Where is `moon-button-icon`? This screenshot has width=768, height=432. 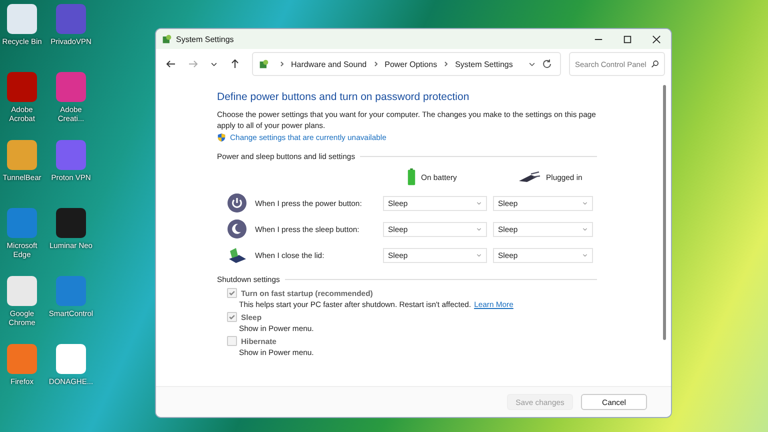
moon-button-icon is located at coordinates (237, 229).